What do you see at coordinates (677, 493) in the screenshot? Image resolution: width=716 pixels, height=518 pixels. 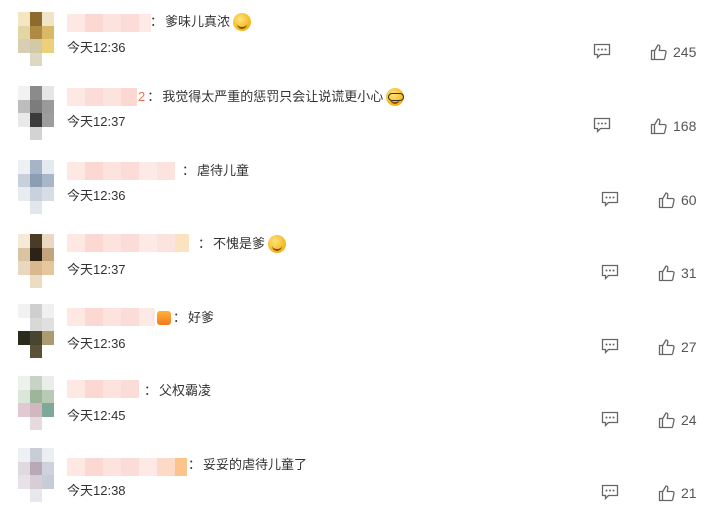 I see `like-button: 21` at bounding box center [677, 493].